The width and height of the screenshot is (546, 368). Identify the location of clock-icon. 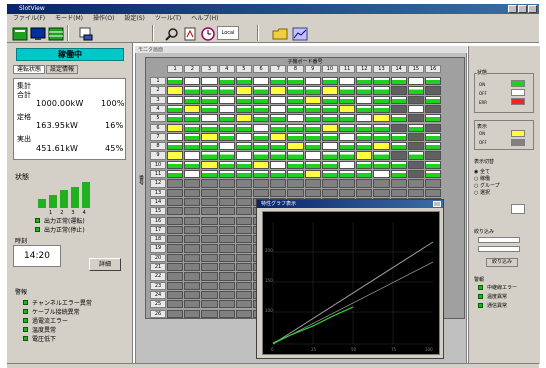
(207, 33).